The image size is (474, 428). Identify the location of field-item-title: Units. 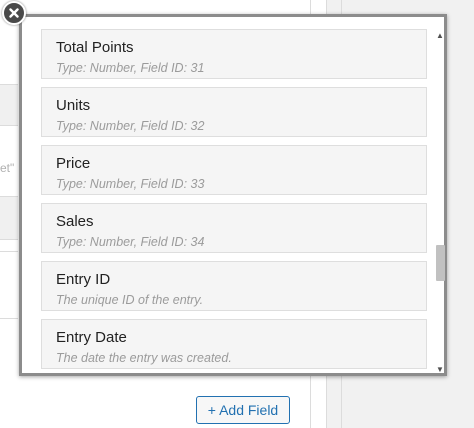
(73, 105).